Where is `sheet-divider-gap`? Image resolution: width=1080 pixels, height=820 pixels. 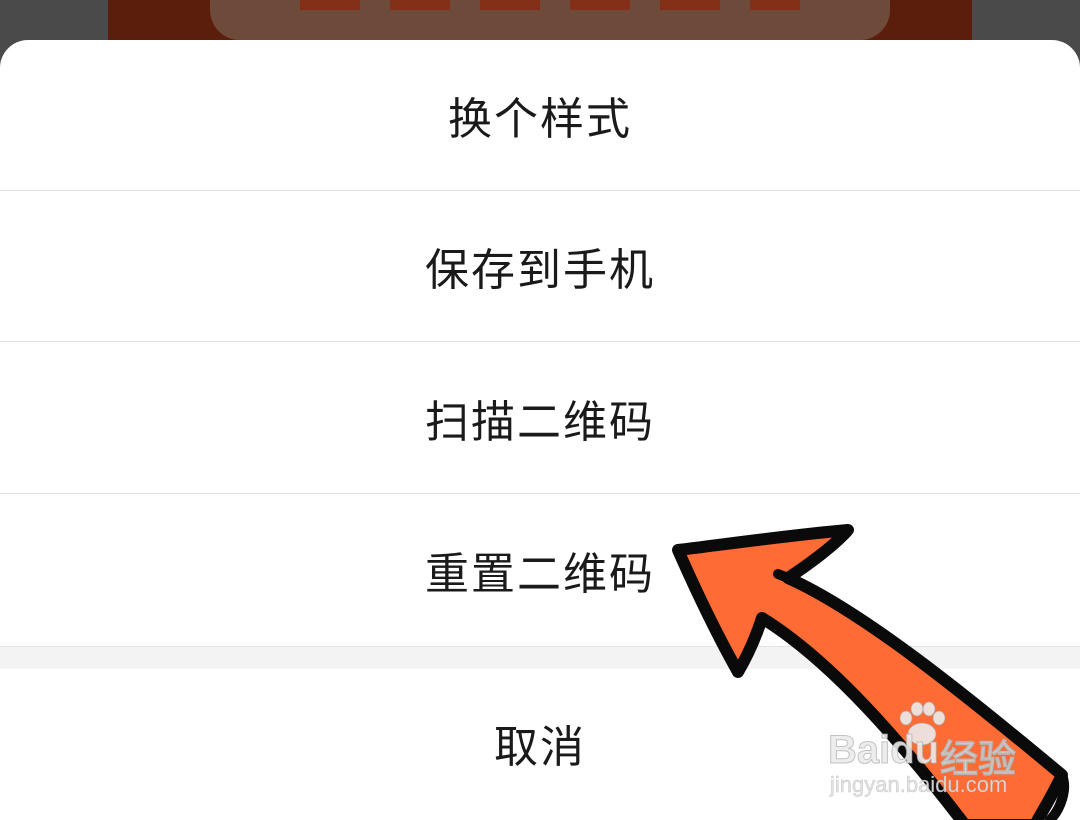 sheet-divider-gap is located at coordinates (540, 657).